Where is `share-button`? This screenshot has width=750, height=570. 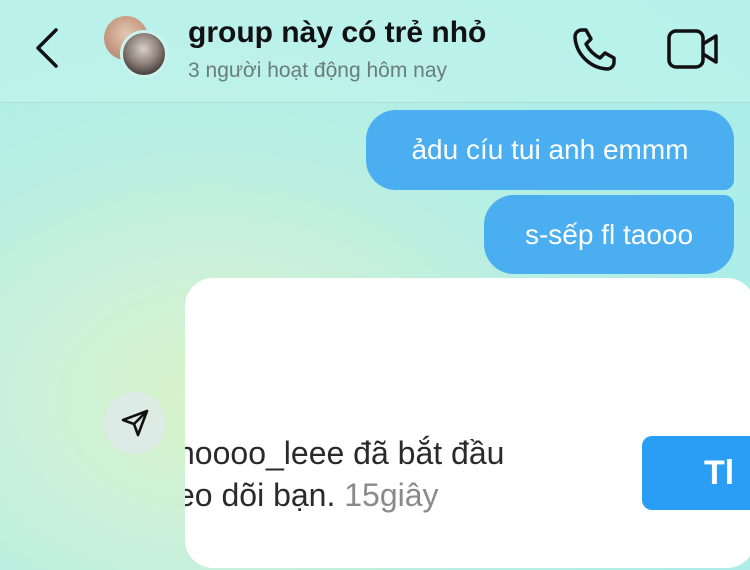 share-button is located at coordinates (135, 423).